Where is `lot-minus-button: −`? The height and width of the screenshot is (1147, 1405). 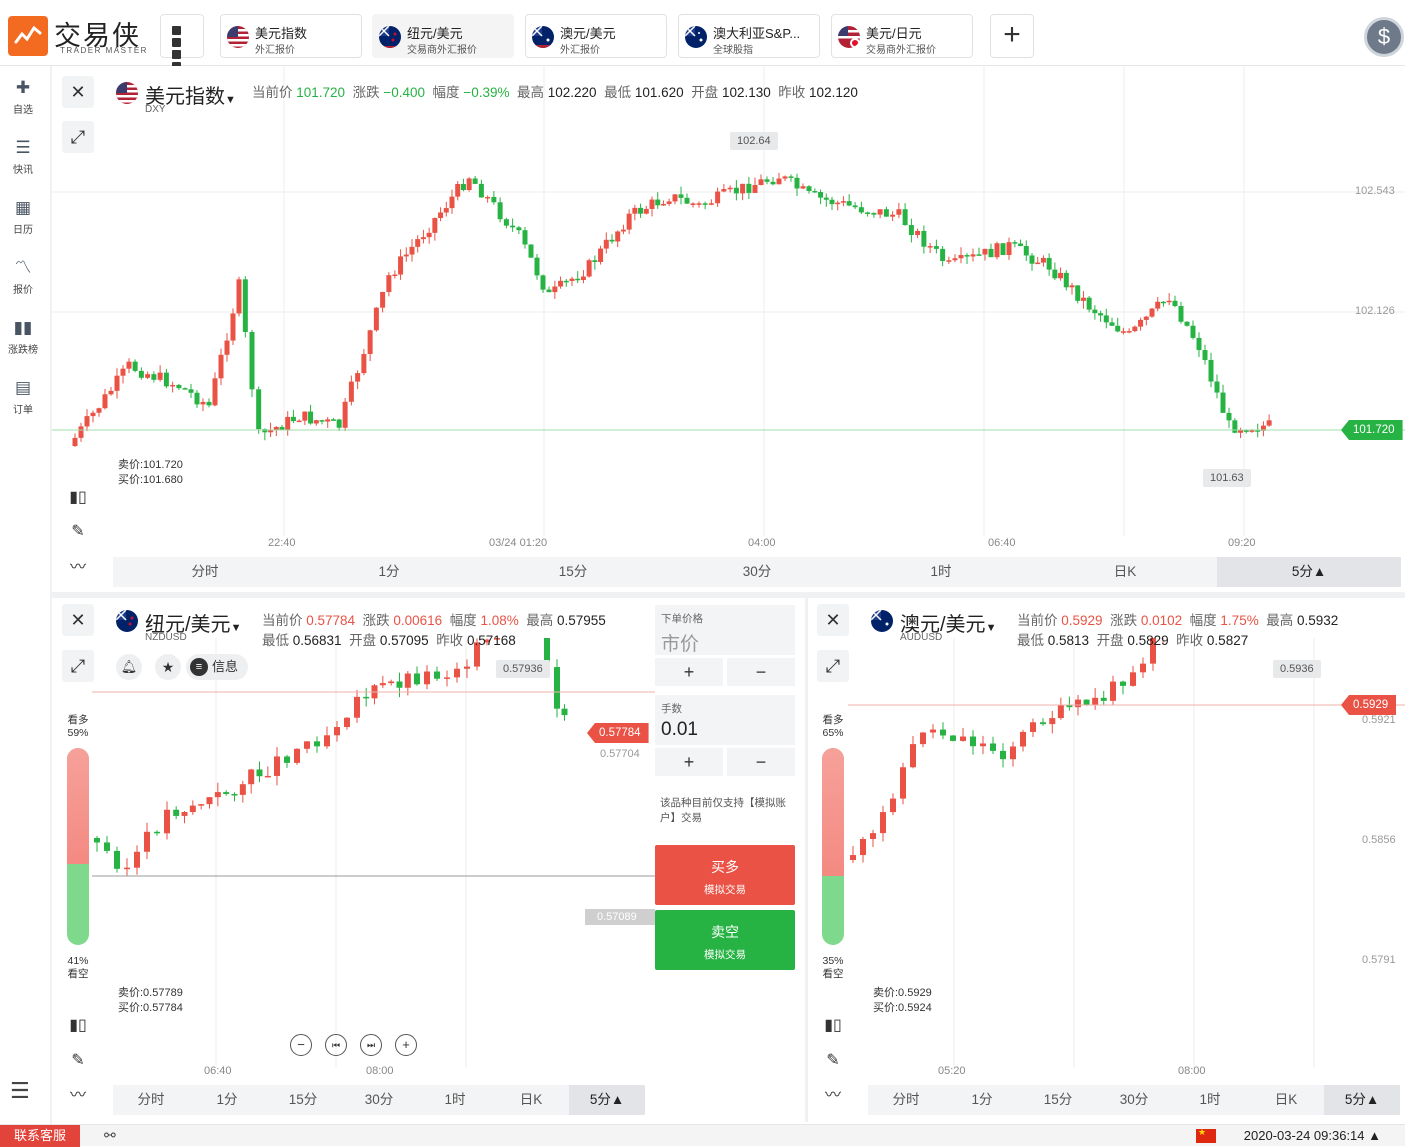 lot-minus-button: − is located at coordinates (761, 762).